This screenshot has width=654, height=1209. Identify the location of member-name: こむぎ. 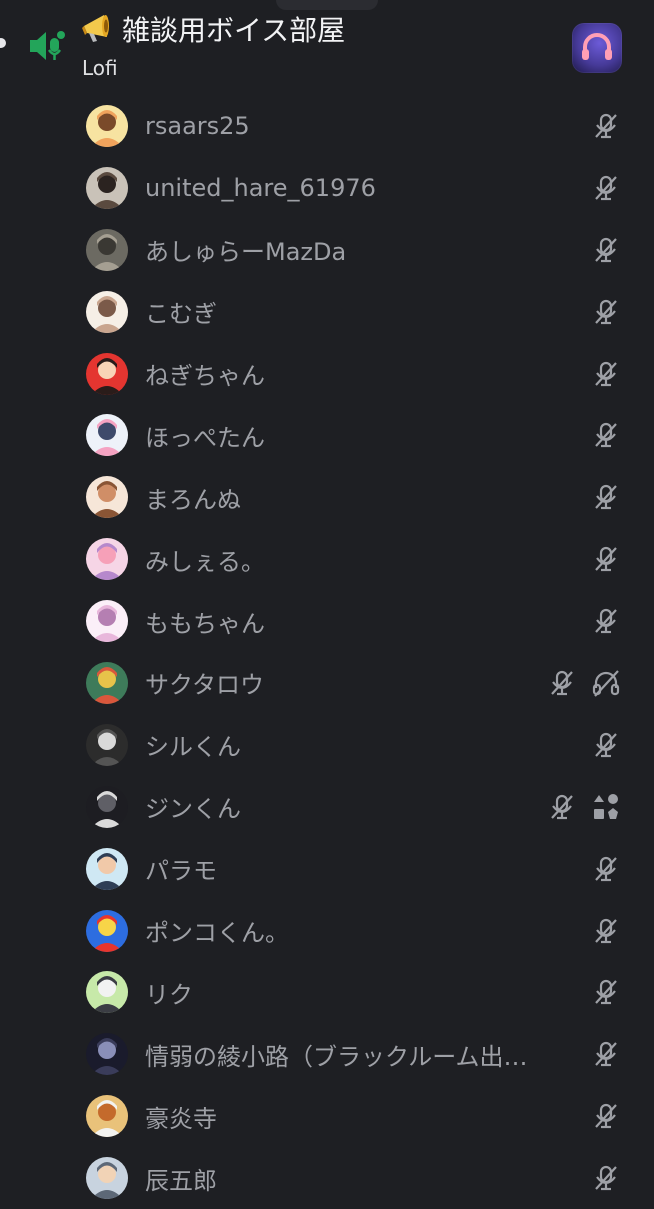
(181, 314).